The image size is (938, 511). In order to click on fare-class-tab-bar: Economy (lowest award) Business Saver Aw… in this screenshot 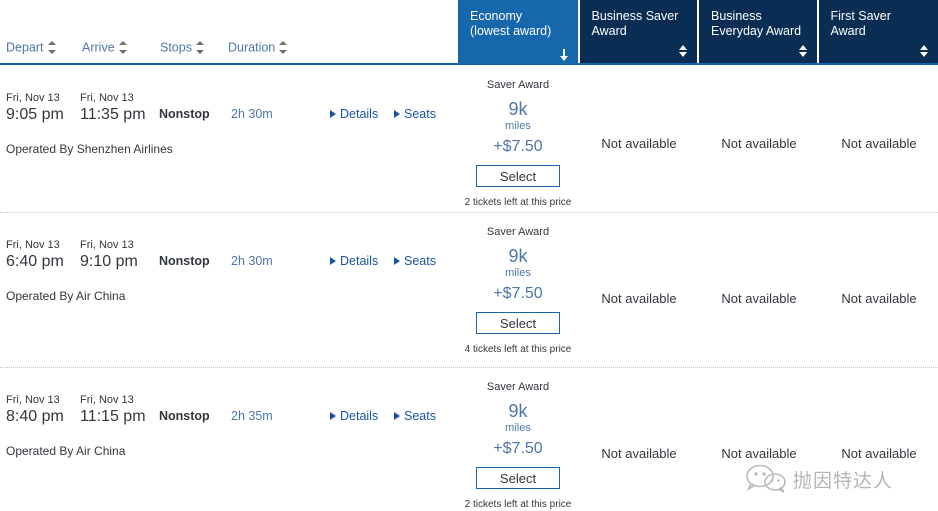, I will do `click(698, 32)`.